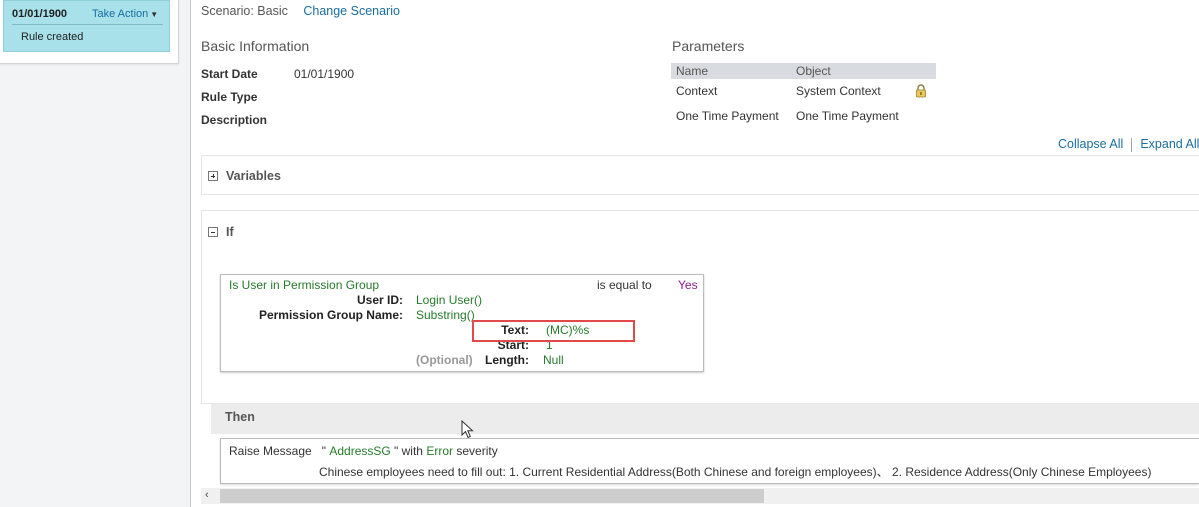  What do you see at coordinates (477, 451) in the screenshot?
I see `message-suffix: severity` at bounding box center [477, 451].